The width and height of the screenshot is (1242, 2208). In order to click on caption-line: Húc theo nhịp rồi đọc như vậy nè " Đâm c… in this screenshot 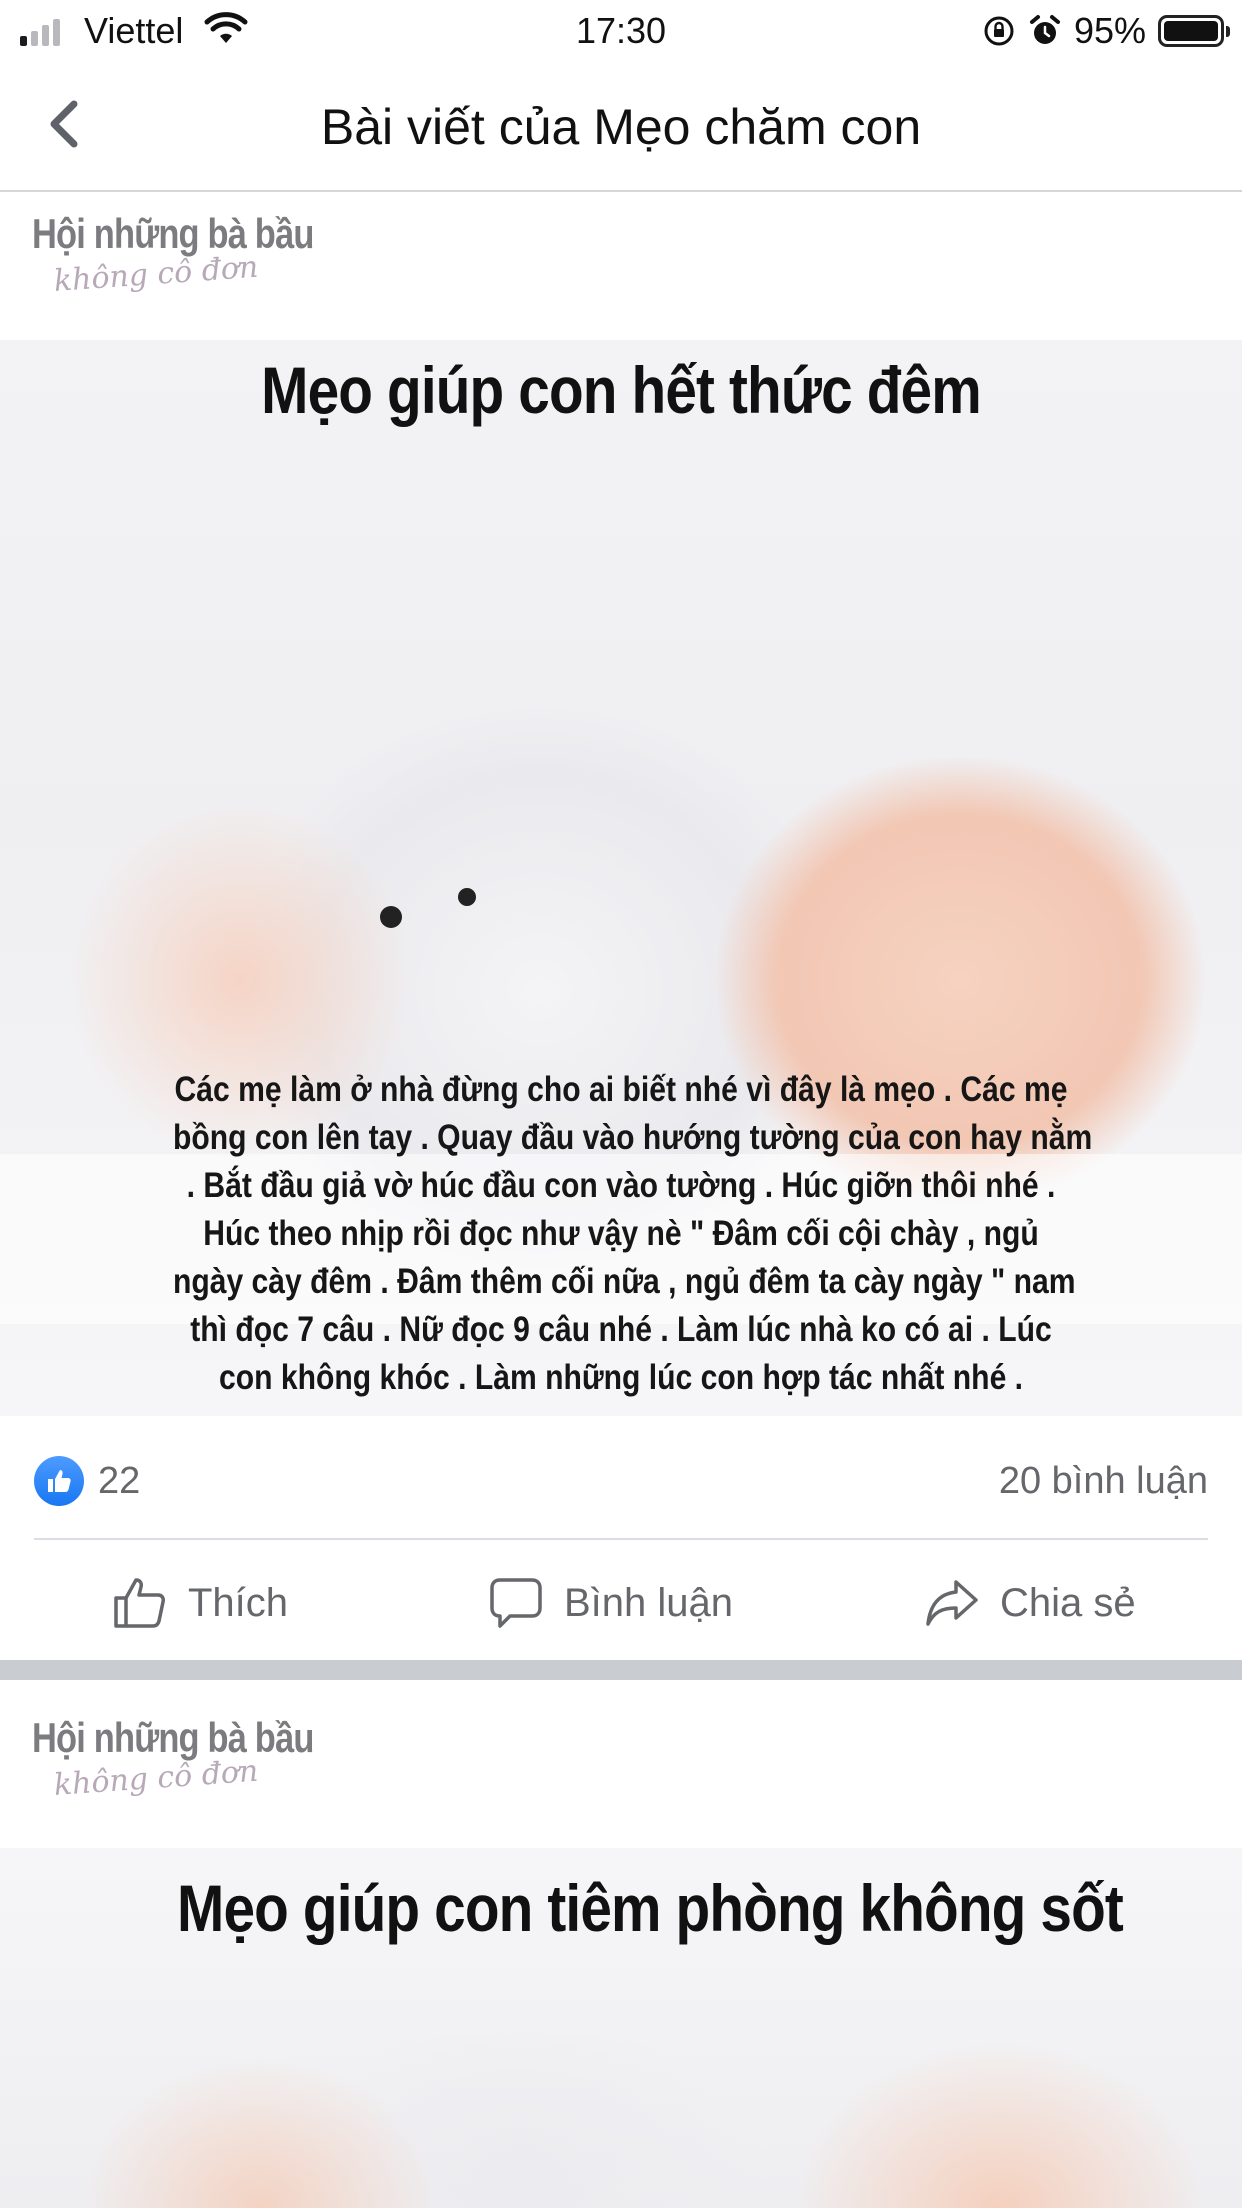, I will do `click(621, 1233)`.